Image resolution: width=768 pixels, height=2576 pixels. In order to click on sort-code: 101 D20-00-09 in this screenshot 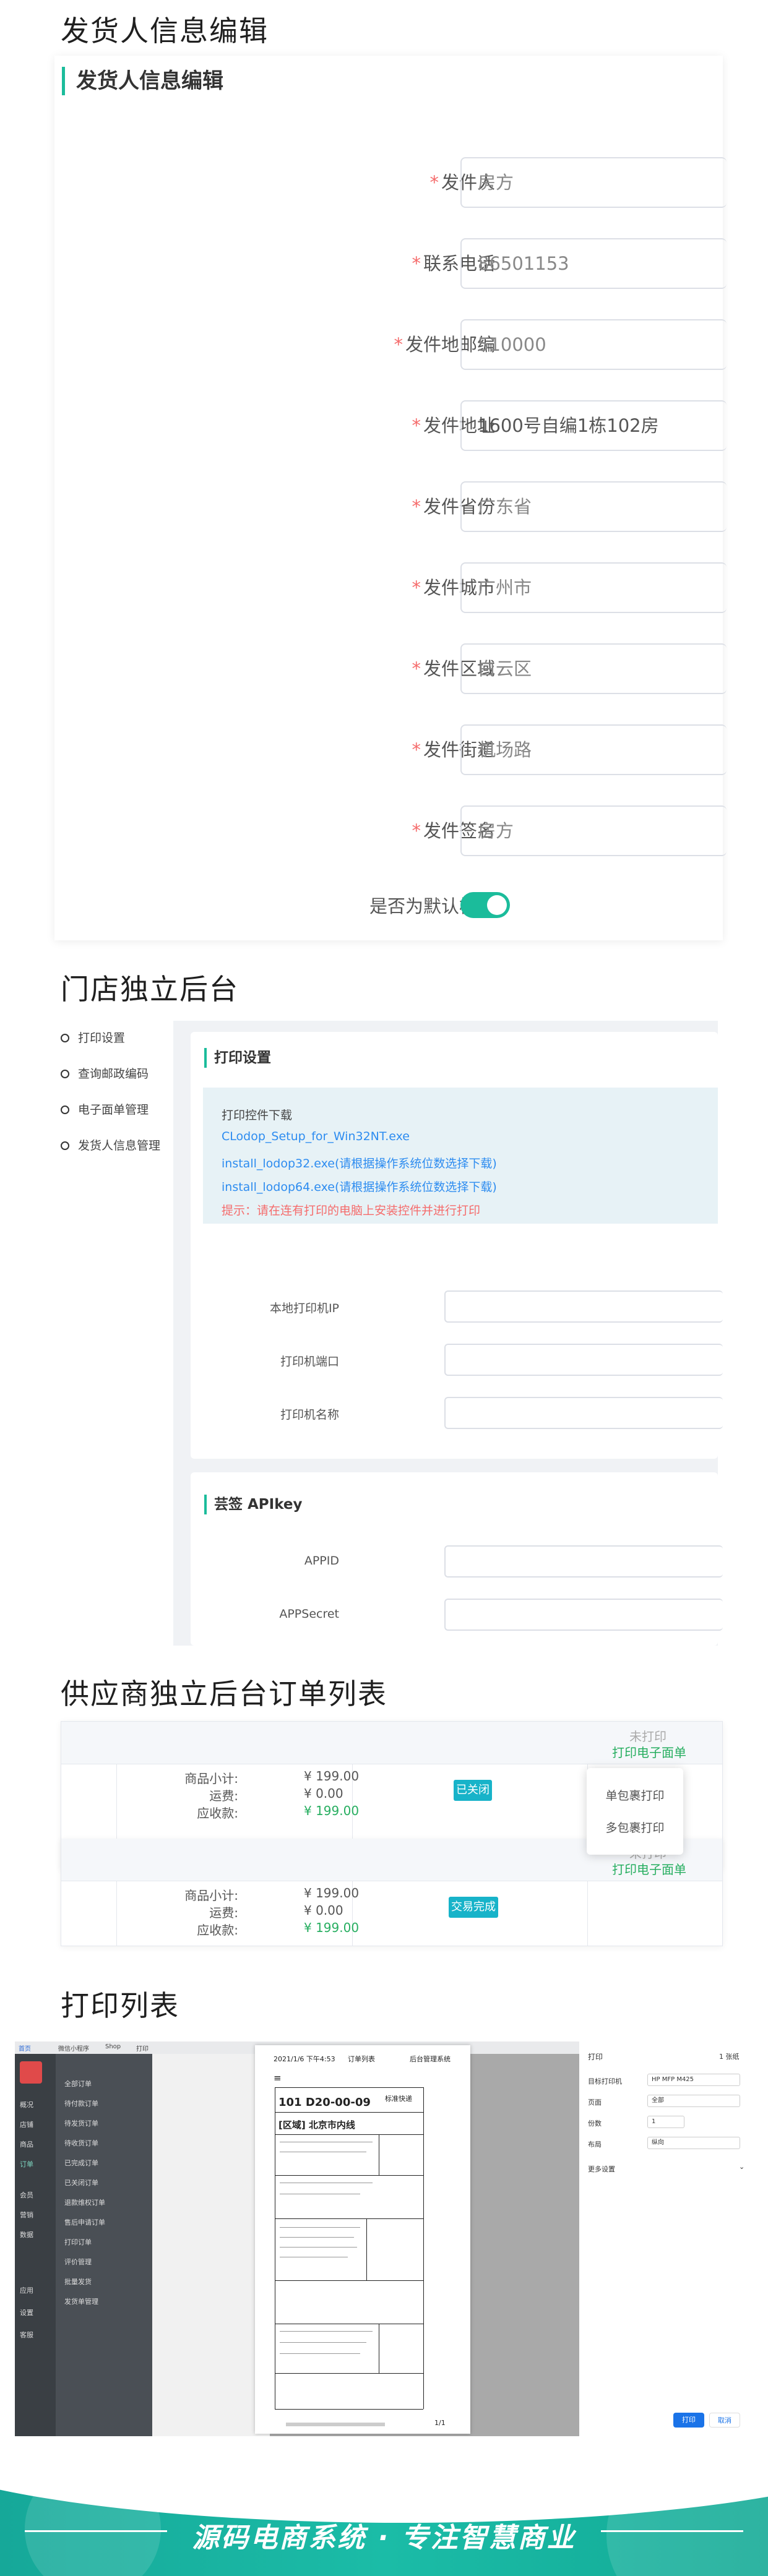, I will do `click(325, 2102)`.